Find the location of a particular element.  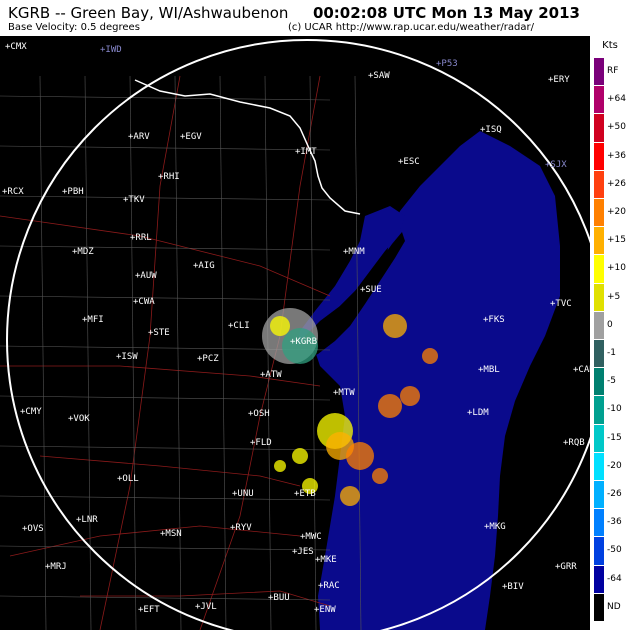

city-label: +P53 is located at coordinates (447, 64).